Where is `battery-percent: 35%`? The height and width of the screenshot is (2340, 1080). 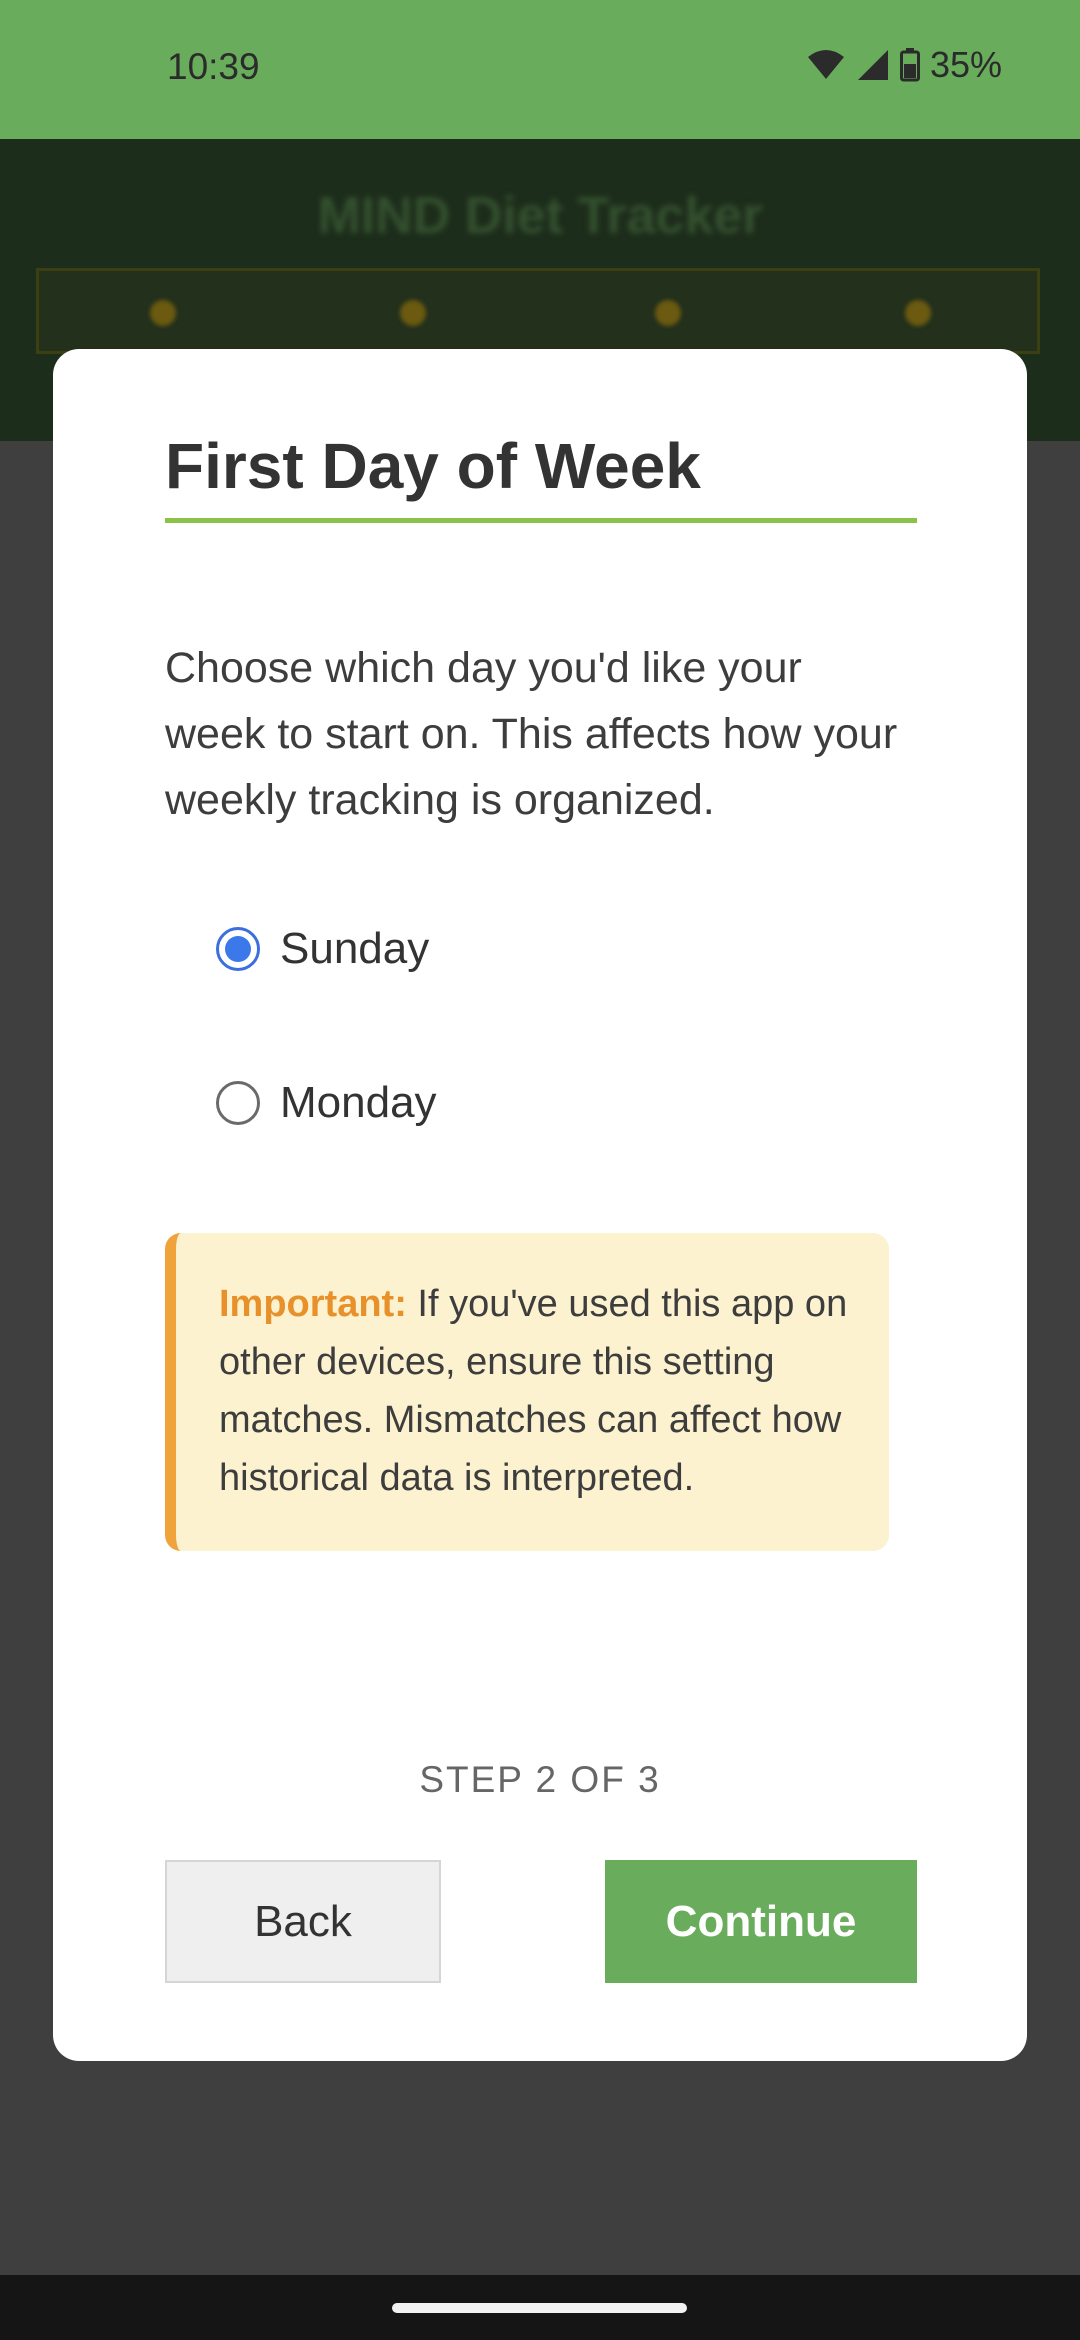 battery-percent: 35% is located at coordinates (965, 64).